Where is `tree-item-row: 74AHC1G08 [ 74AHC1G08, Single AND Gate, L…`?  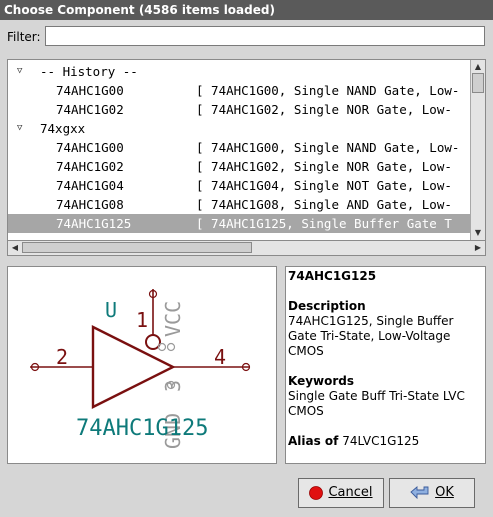 tree-item-row: 74AHC1G08 [ 74AHC1G08, Single AND Gate, L… is located at coordinates (239, 204).